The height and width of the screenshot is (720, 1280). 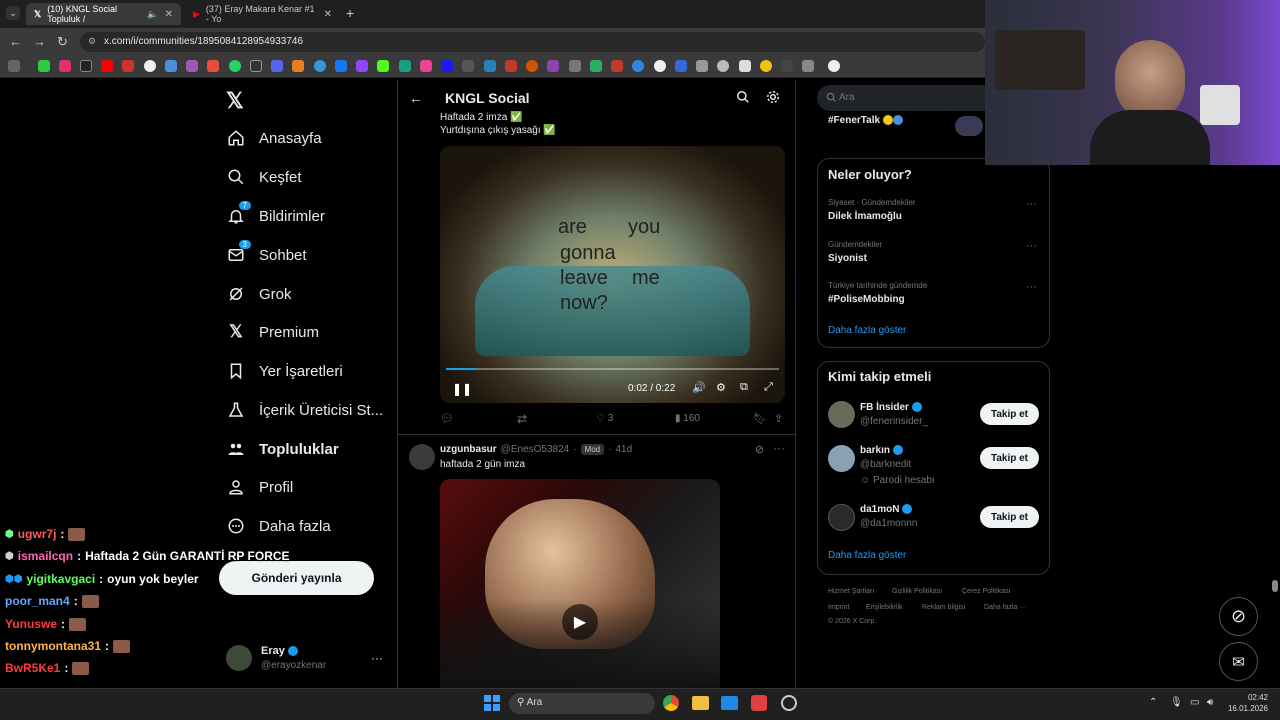 I want to click on sidebar-item-communities: Topluluklar, so click(x=283, y=449).